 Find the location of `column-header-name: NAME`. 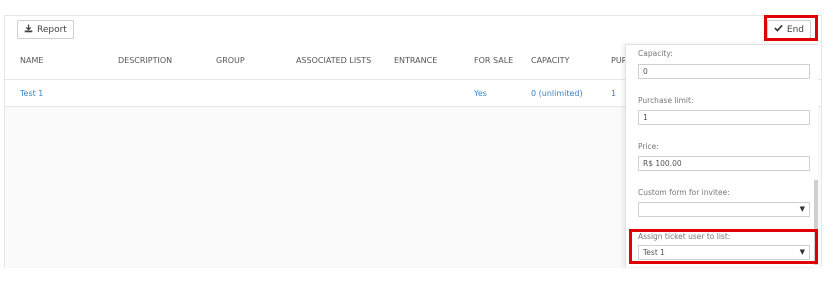

column-header-name: NAME is located at coordinates (31, 60).